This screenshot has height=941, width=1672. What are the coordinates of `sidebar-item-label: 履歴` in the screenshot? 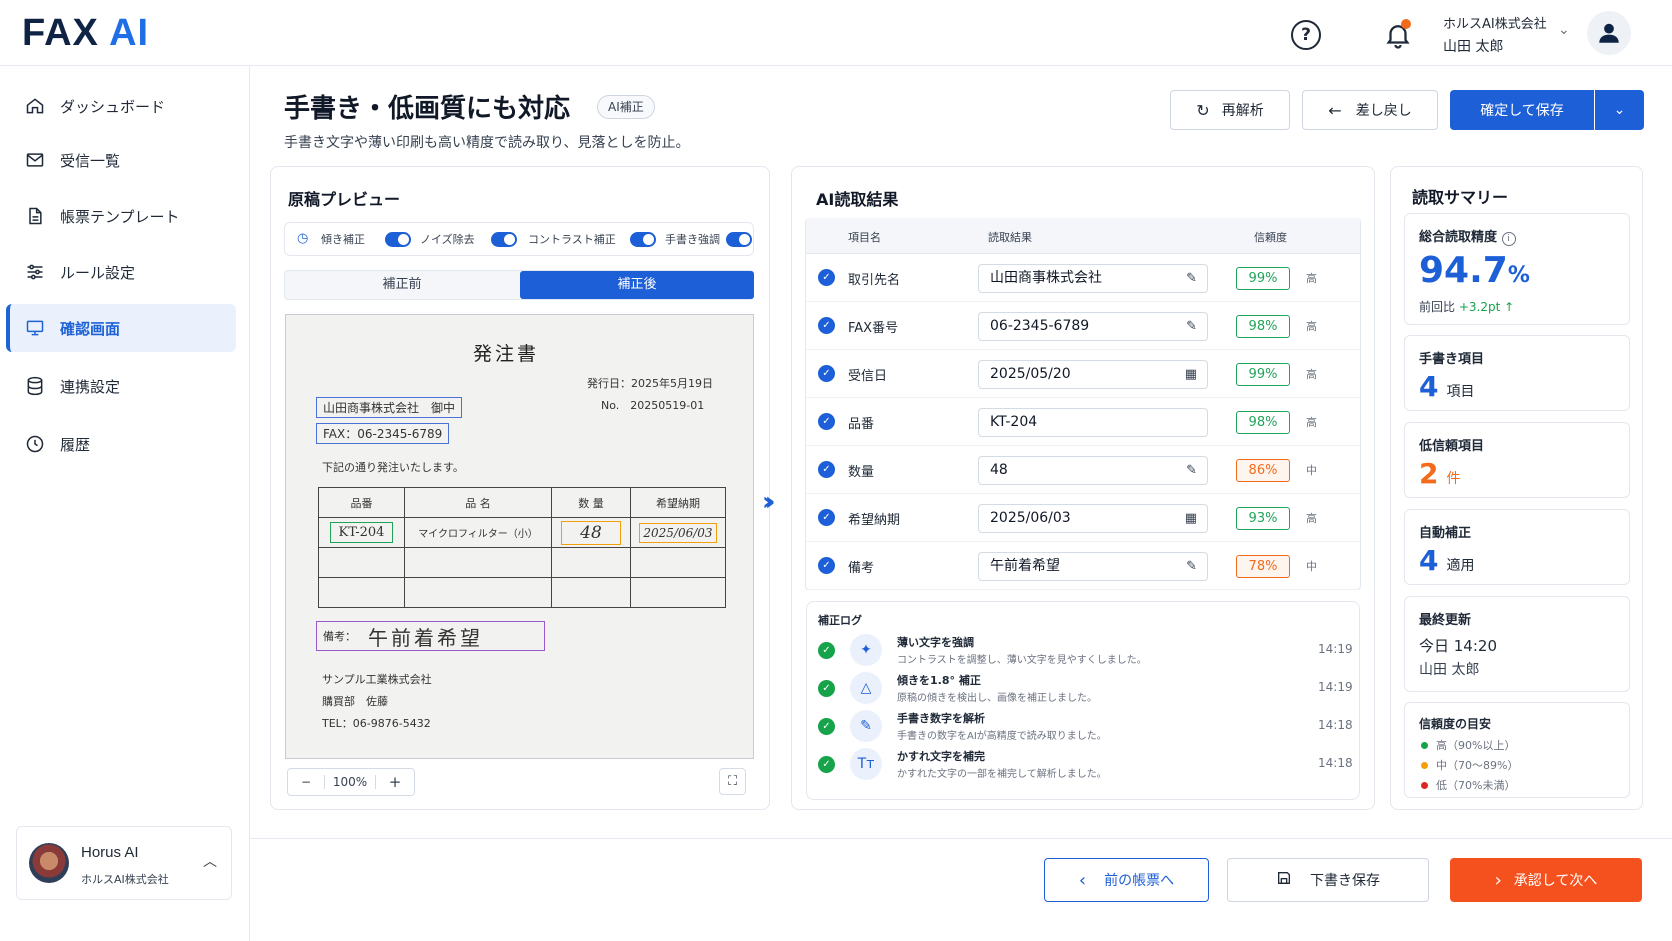 It's located at (75, 444).